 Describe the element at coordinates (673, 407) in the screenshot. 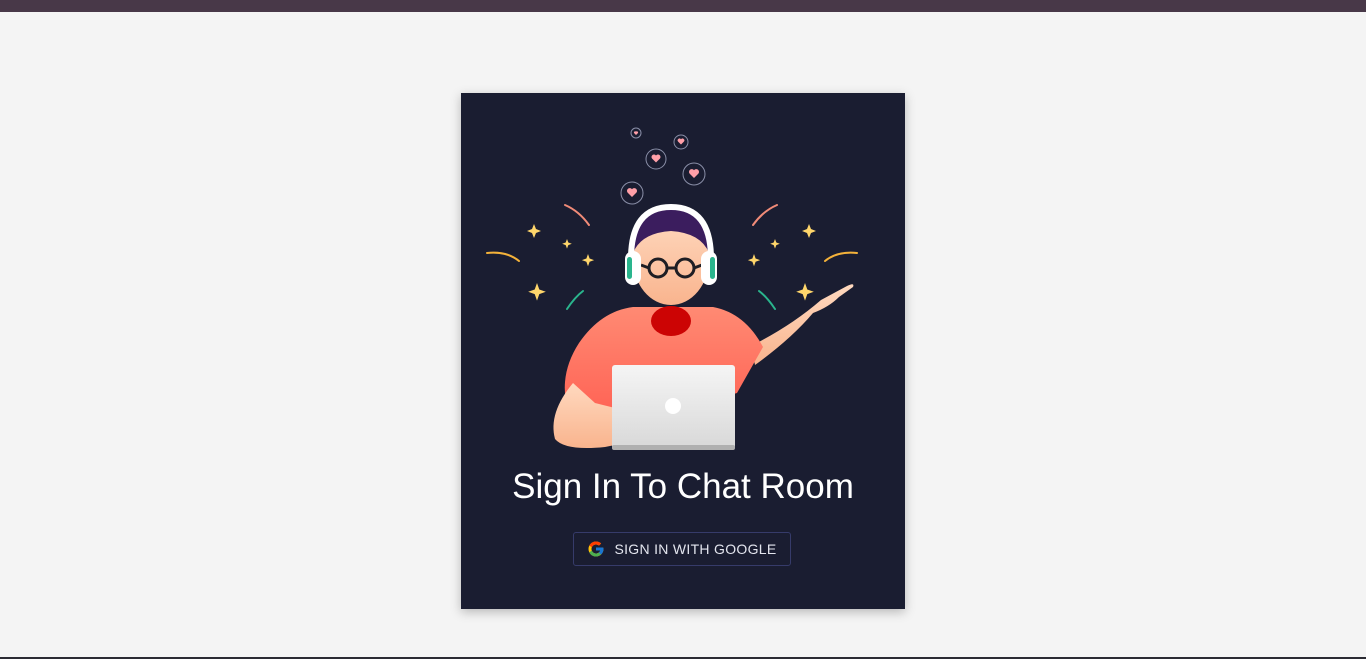

I see `laptop` at that location.